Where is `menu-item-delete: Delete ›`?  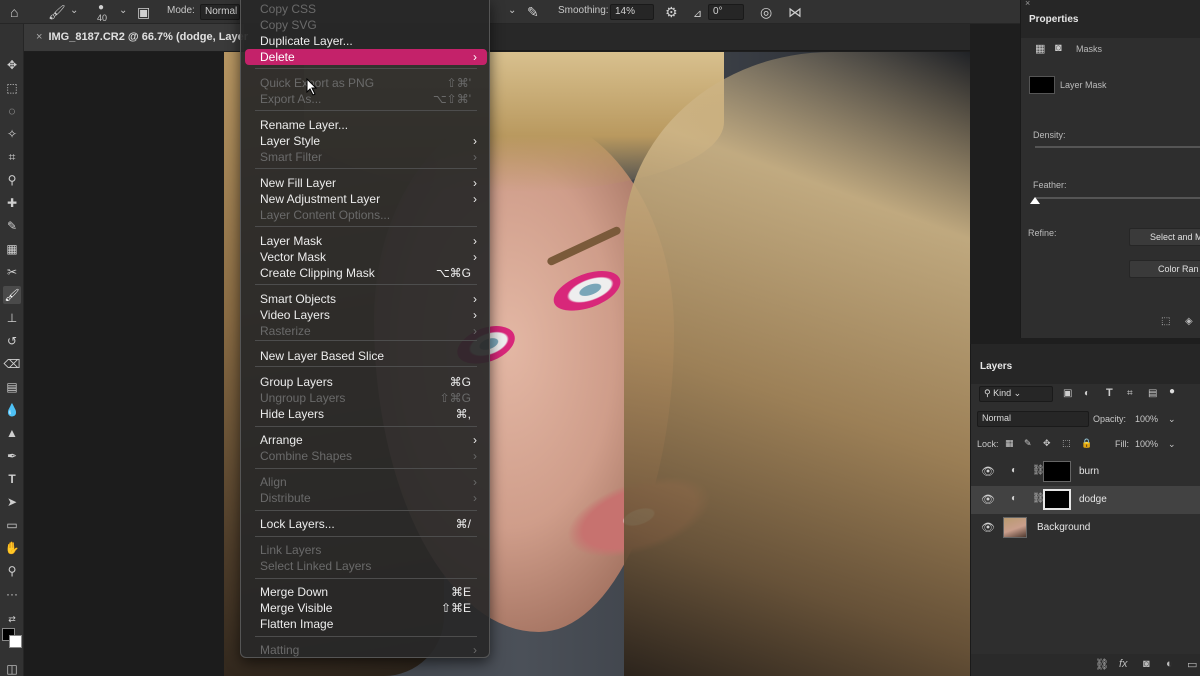 menu-item-delete: Delete › is located at coordinates (366, 57).